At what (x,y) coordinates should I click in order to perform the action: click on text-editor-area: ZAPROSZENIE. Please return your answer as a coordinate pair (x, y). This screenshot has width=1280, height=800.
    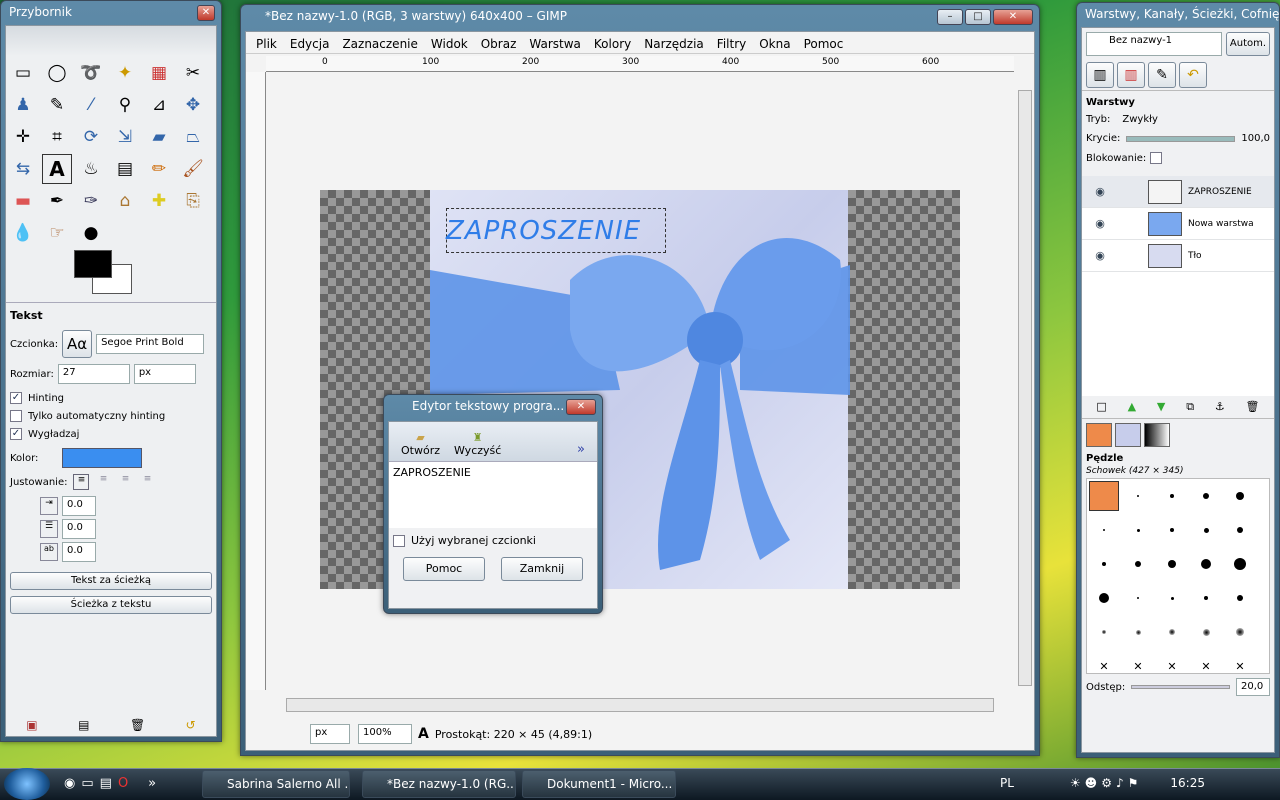
    Looking at the image, I should click on (493, 495).